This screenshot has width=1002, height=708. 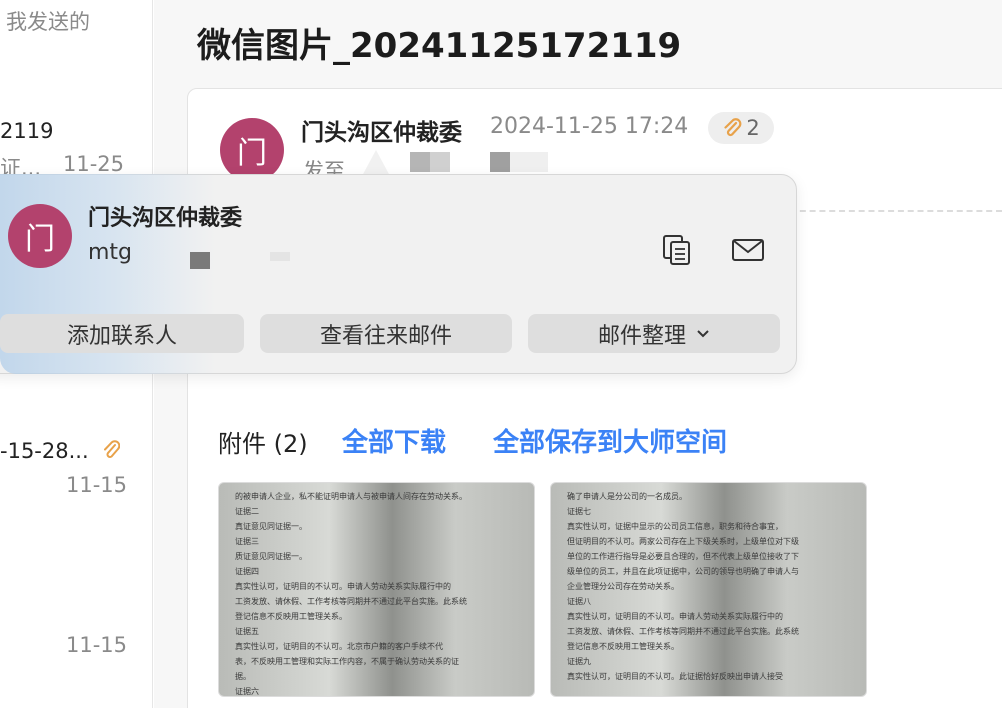 I want to click on sender-name: 门头沟区仲裁委, so click(x=381, y=130).